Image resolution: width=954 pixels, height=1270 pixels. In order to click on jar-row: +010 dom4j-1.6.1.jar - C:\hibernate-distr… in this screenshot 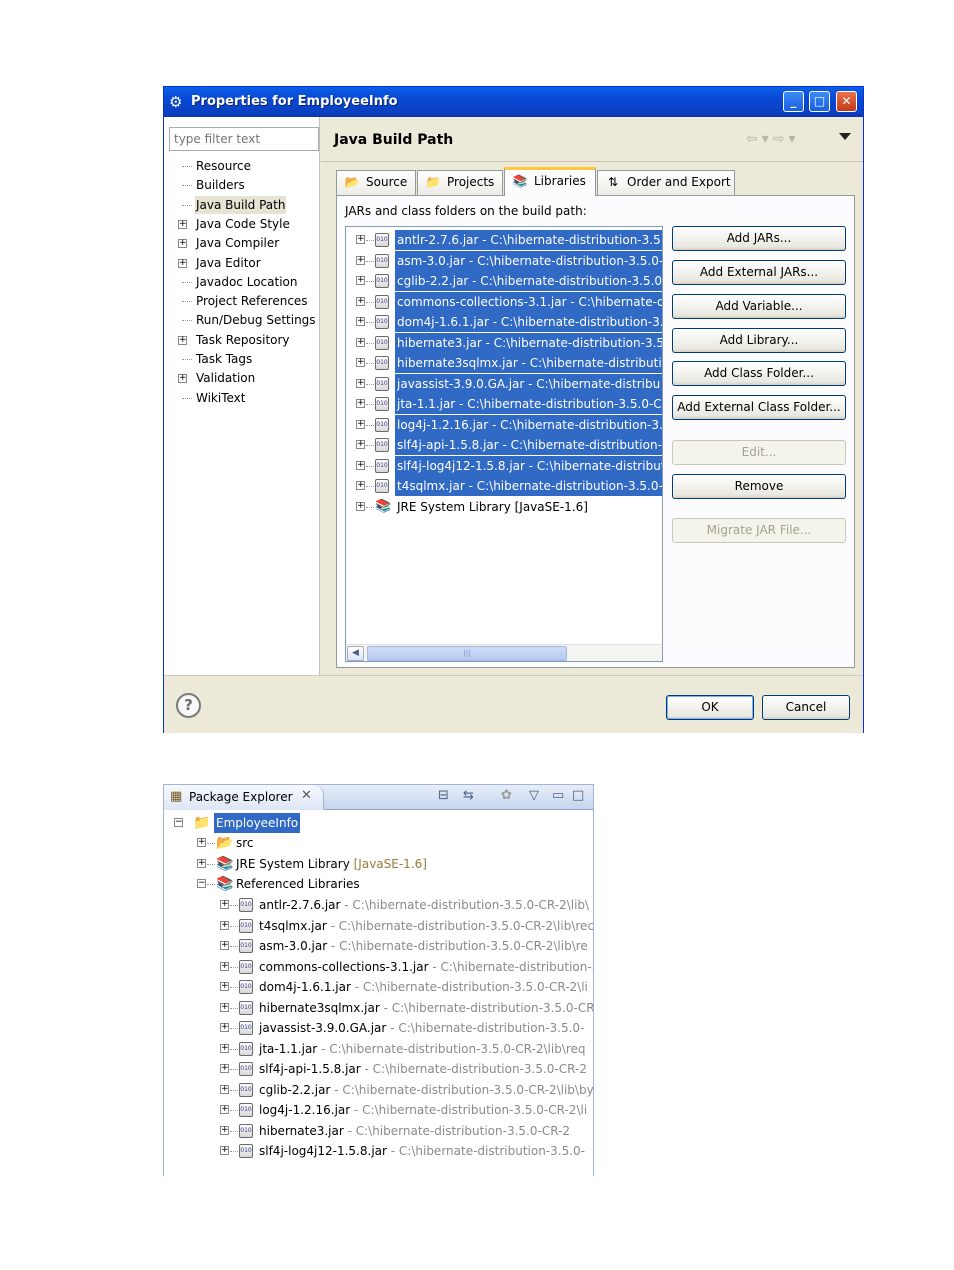, I will do `click(504, 322)`.